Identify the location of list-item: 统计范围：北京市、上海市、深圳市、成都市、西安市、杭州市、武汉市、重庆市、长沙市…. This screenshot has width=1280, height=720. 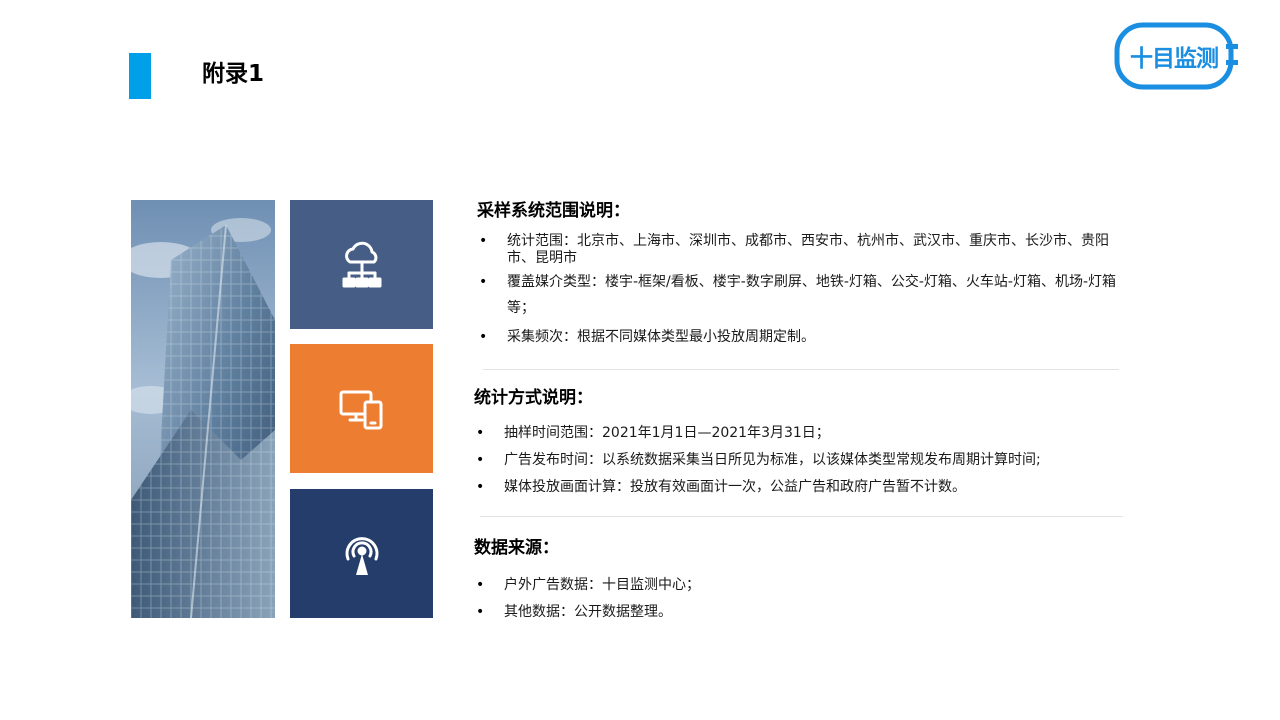
(798, 251).